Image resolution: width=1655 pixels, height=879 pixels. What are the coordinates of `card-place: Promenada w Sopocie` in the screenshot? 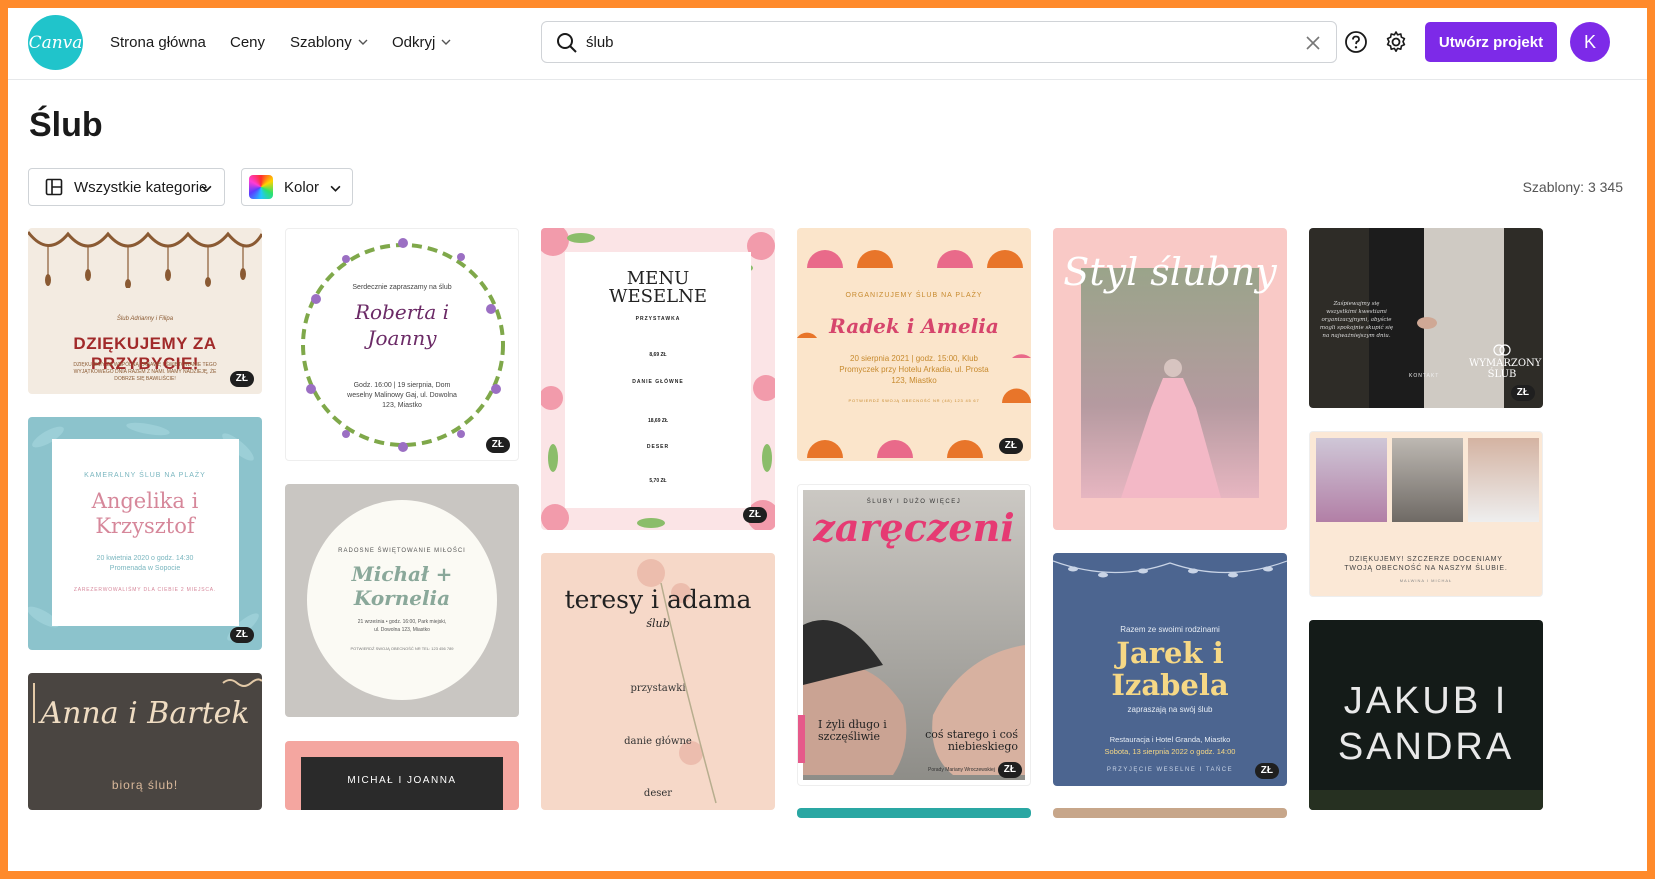 It's located at (145, 568).